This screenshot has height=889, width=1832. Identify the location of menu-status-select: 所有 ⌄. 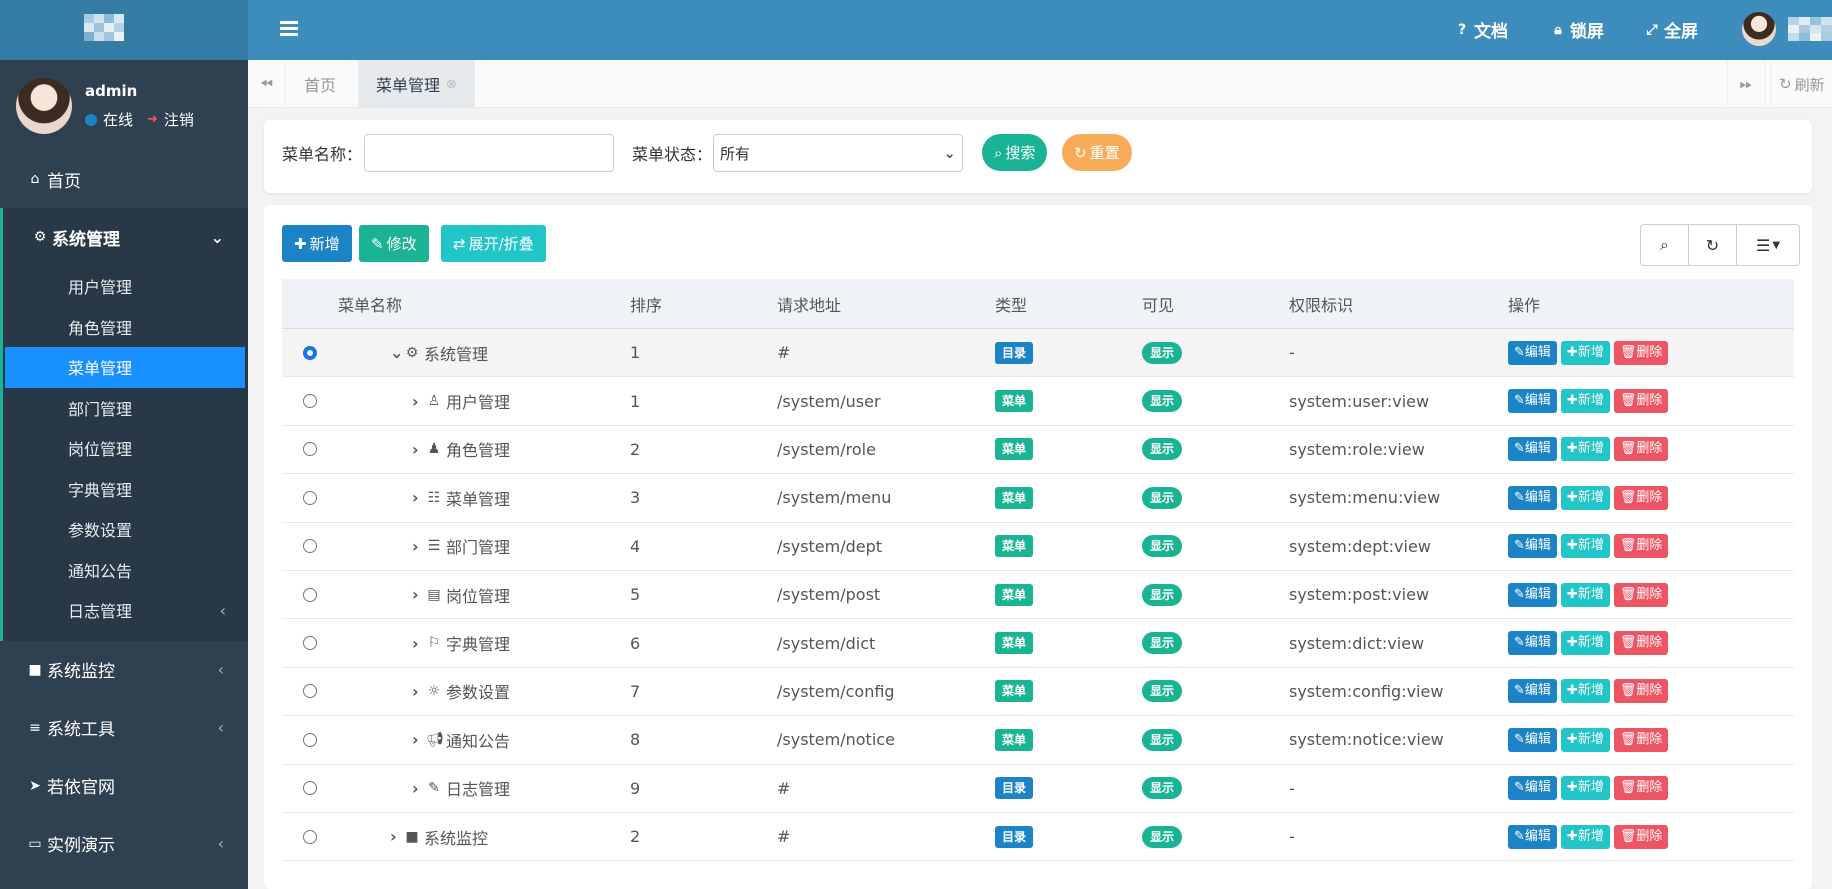
(838, 153).